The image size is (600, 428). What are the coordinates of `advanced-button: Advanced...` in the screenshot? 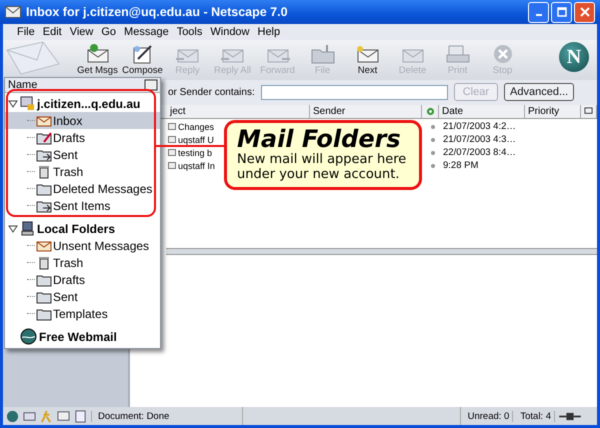 It's located at (539, 92).